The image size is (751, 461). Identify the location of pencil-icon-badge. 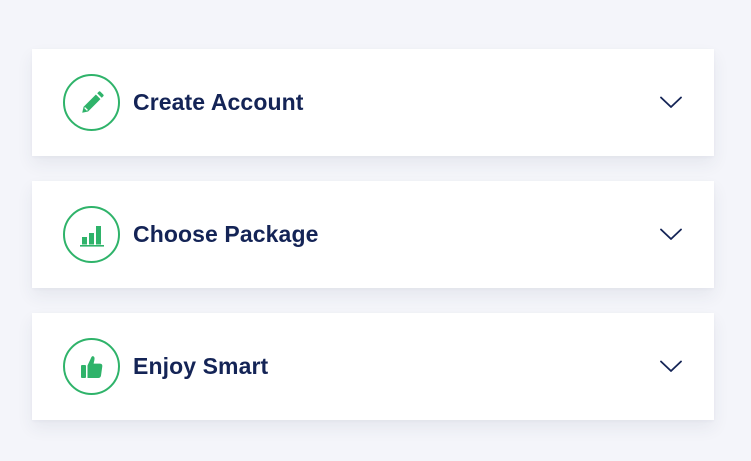
(91, 102).